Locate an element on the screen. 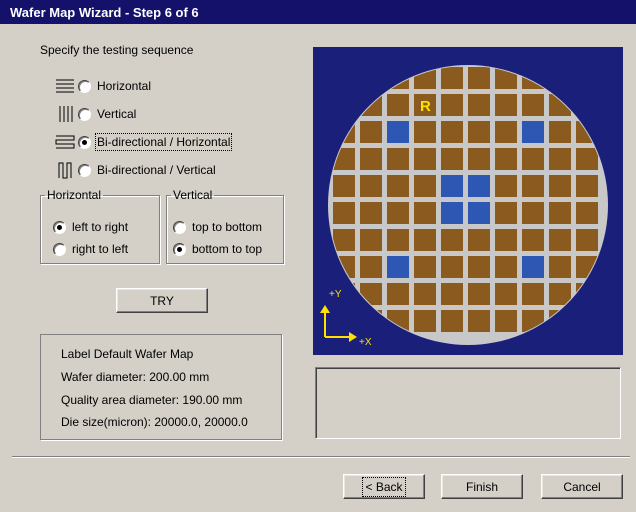 This screenshot has width=636, height=512. back-button: < Back is located at coordinates (384, 486).